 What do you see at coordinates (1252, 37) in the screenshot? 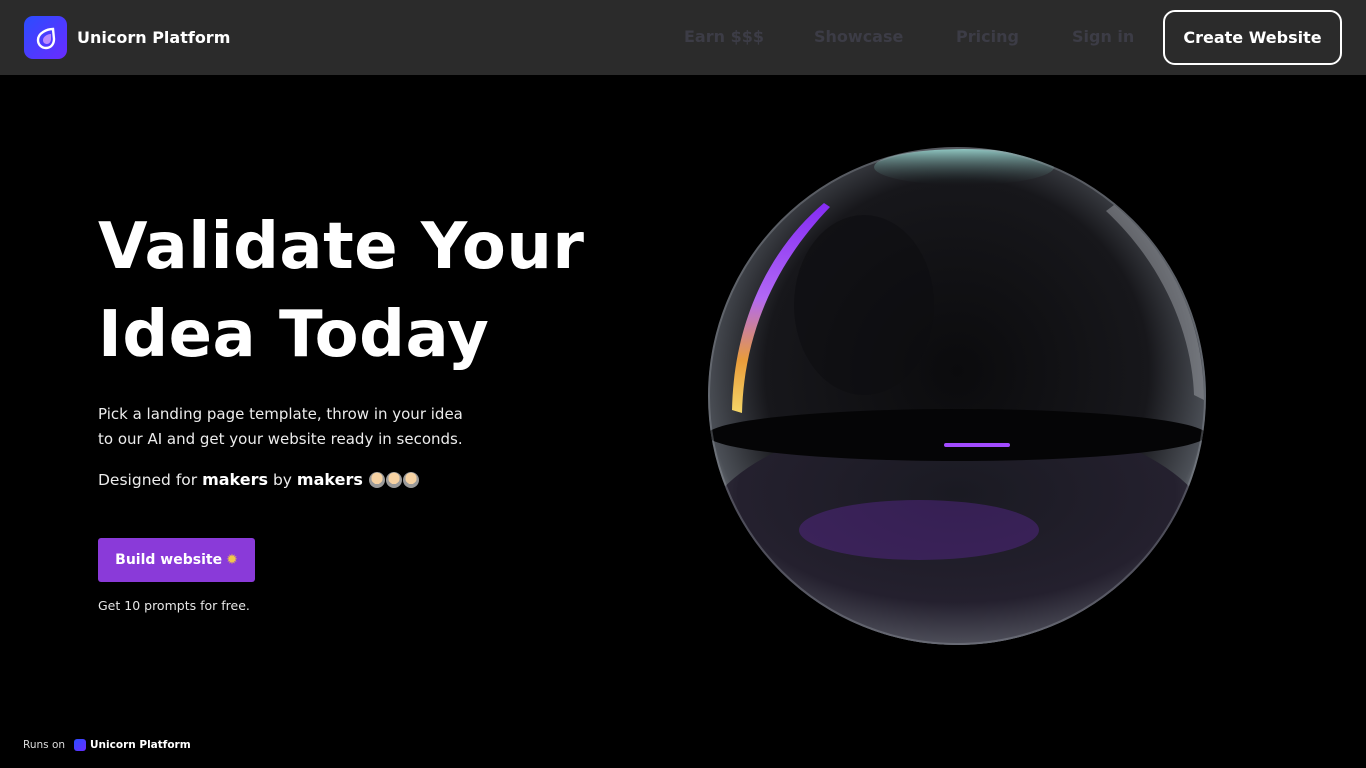
I see `create-website-button: Create Website` at bounding box center [1252, 37].